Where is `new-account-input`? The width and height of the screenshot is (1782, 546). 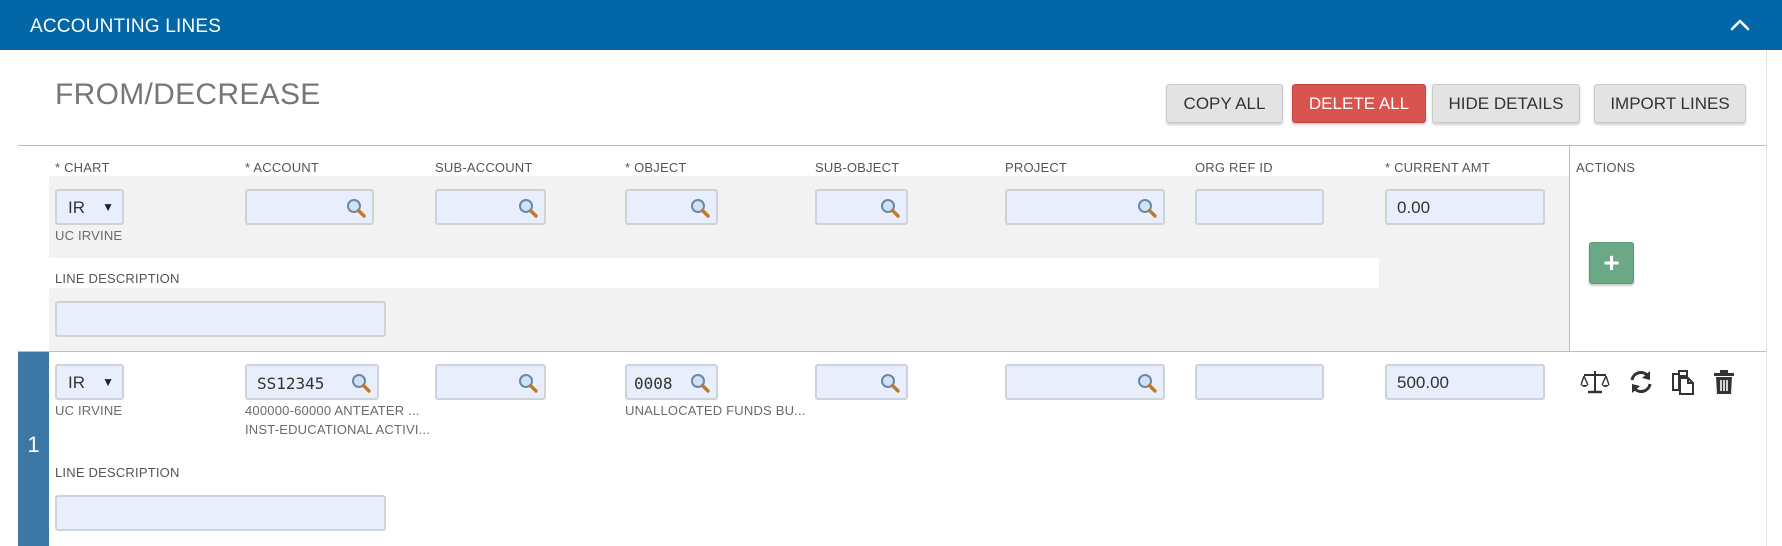
new-account-input is located at coordinates (309, 207).